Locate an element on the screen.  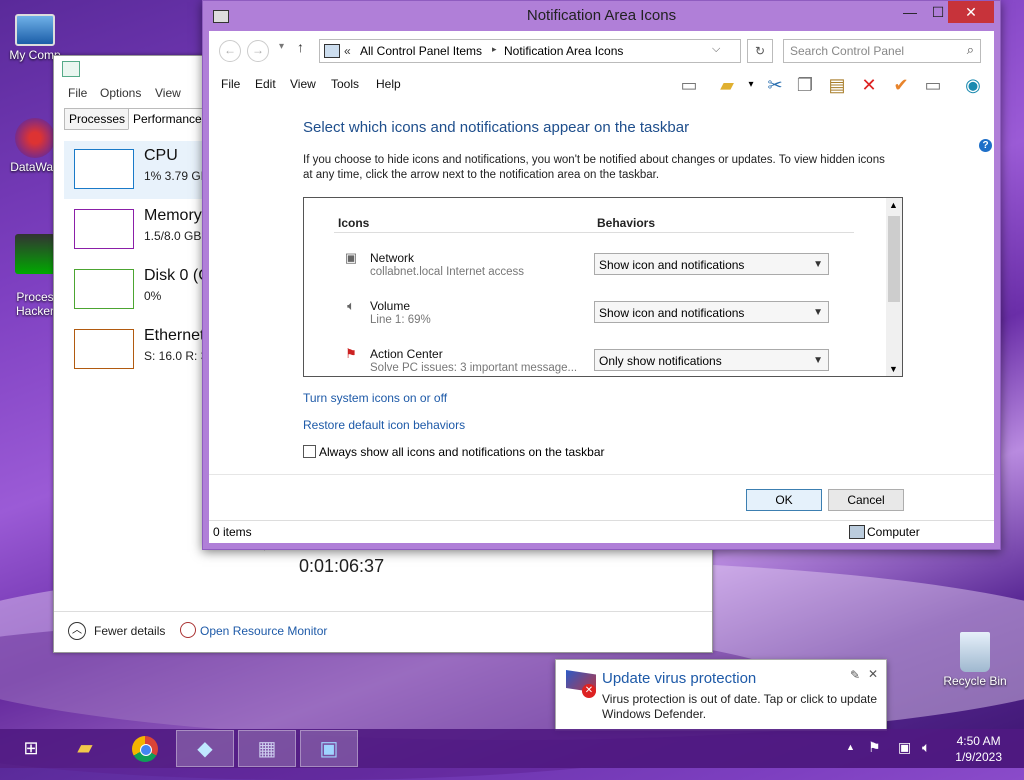
pin-icon: ✎ is located at coordinates (855, 675).